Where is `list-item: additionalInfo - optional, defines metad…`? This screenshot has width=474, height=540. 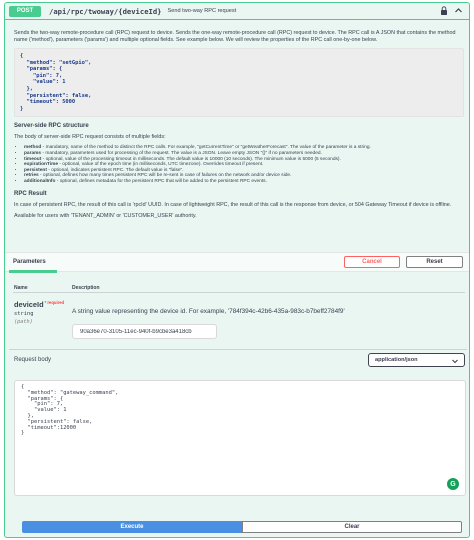
list-item: additionalInfo - optional, defines metad… is located at coordinates (244, 182).